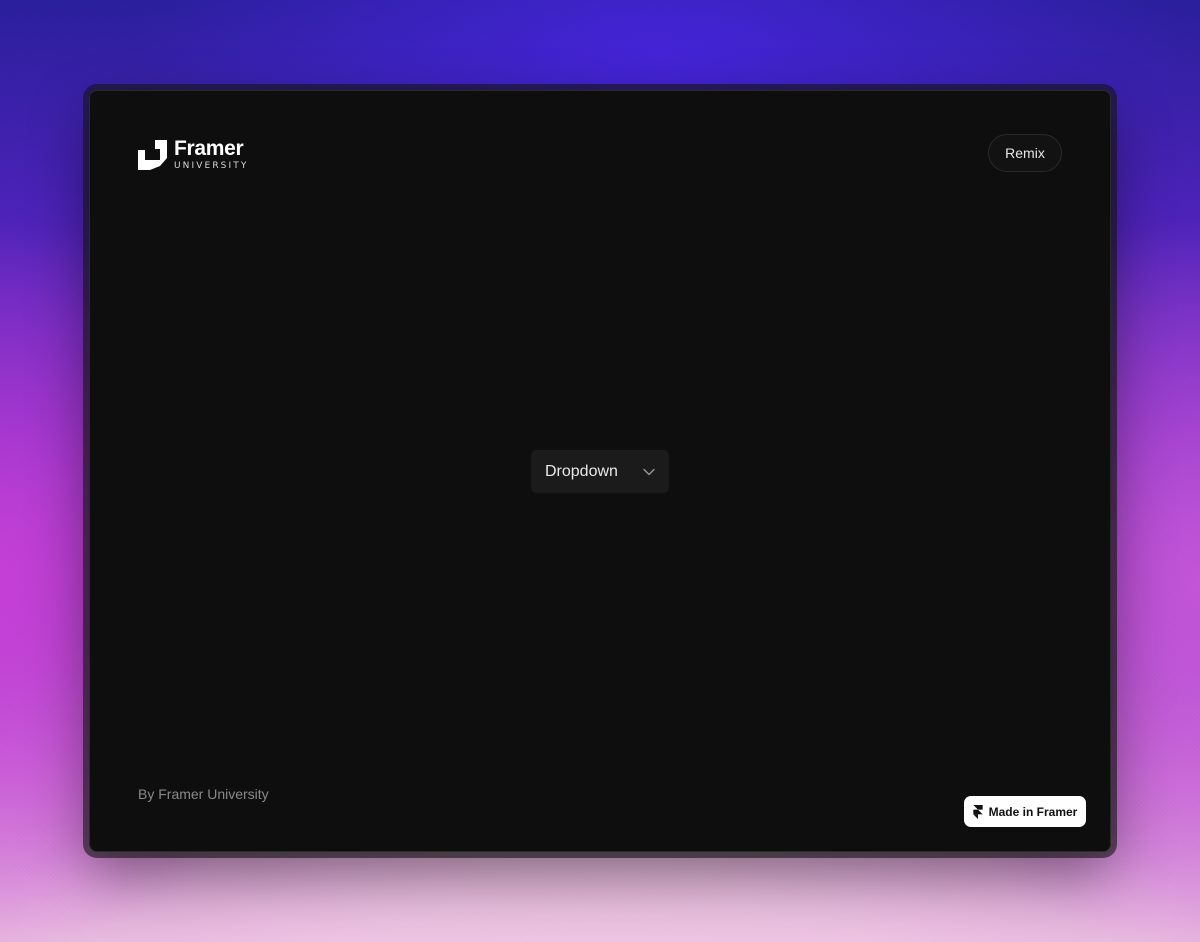 Image resolution: width=1200 pixels, height=942 pixels. What do you see at coordinates (1025, 153) in the screenshot?
I see `remix-button: Remix` at bounding box center [1025, 153].